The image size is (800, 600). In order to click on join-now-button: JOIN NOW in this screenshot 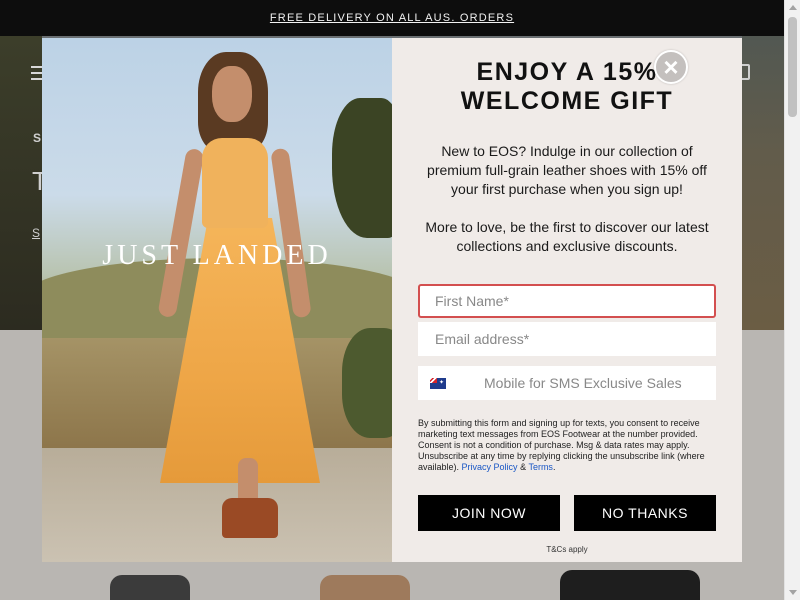, I will do `click(489, 513)`.